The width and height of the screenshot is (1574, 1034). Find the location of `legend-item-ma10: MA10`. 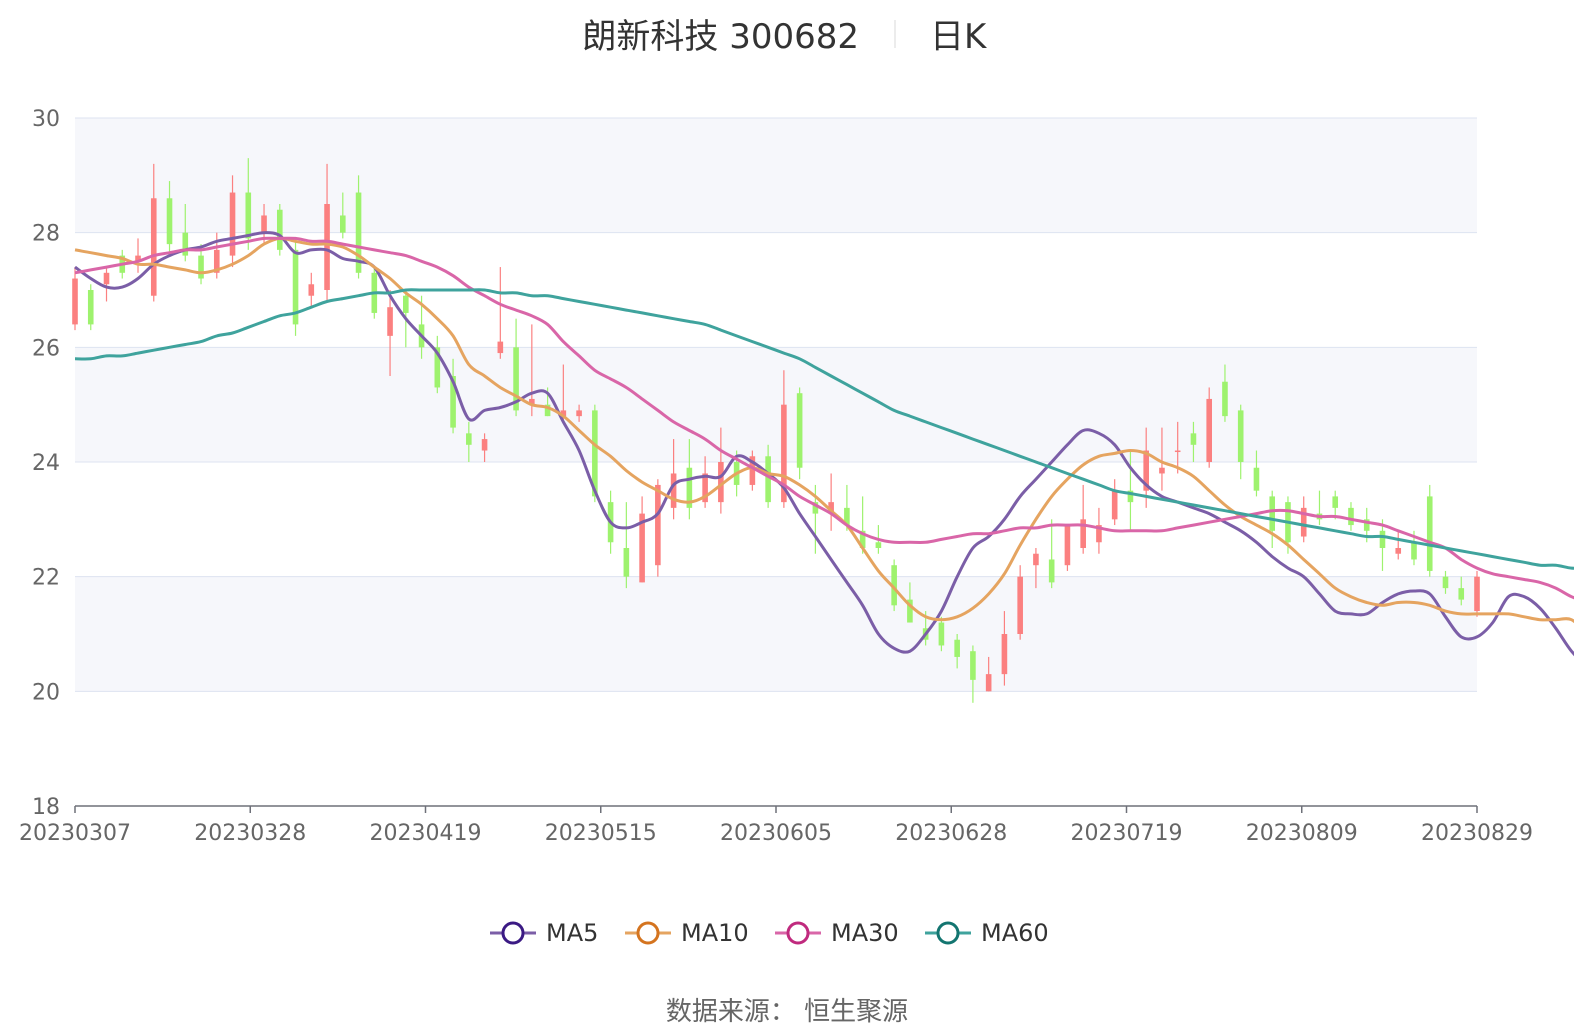

legend-item-ma10: MA10 is located at coordinates (687, 933).